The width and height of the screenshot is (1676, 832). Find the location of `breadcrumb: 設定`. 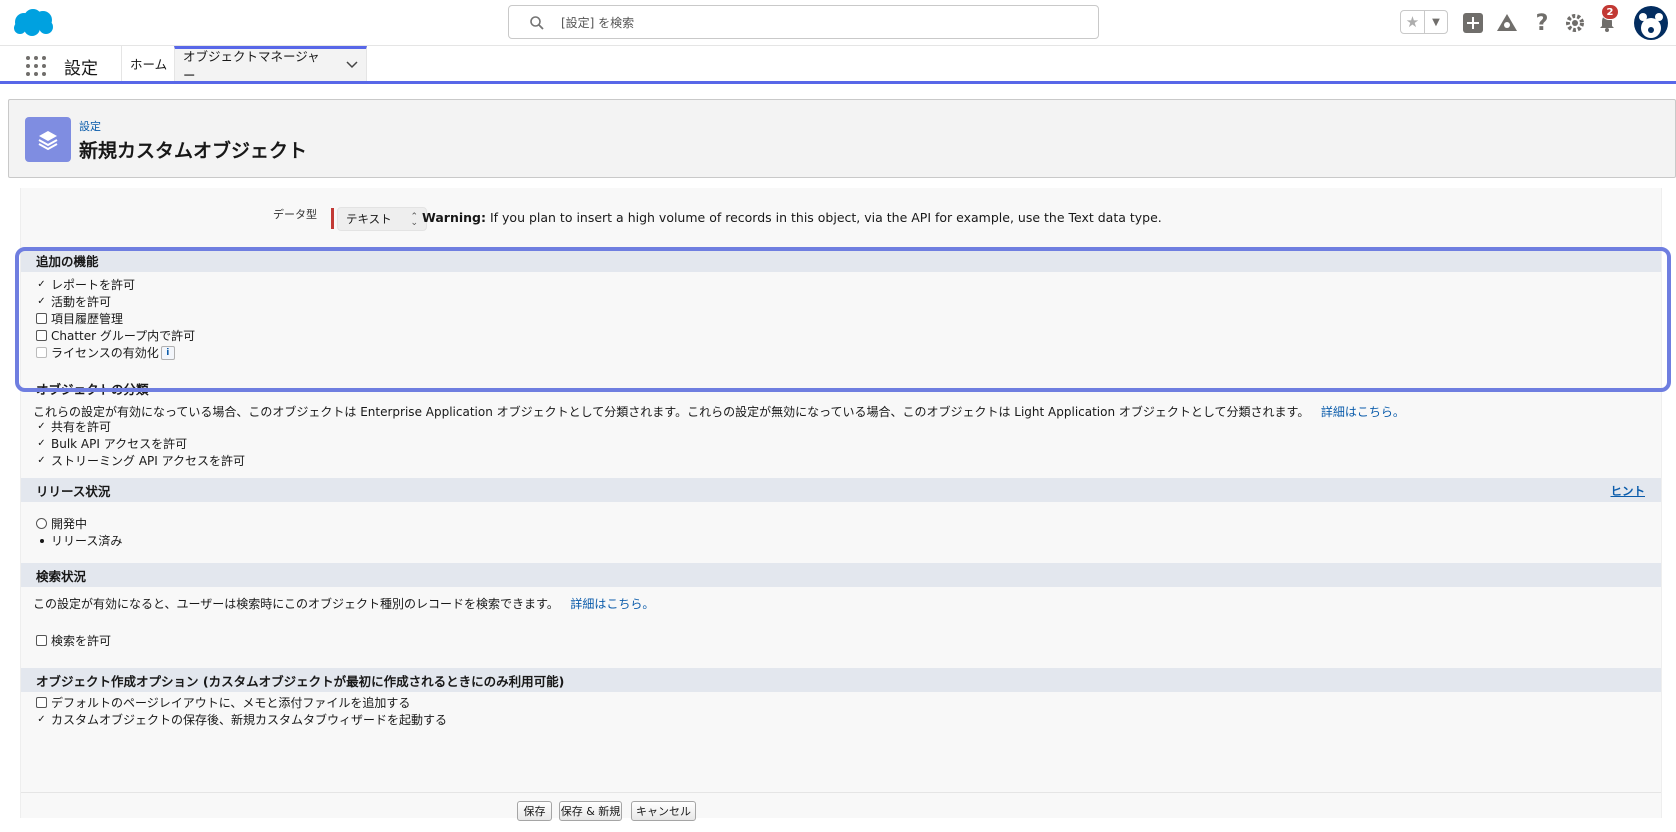

breadcrumb: 設定 is located at coordinates (90, 126).